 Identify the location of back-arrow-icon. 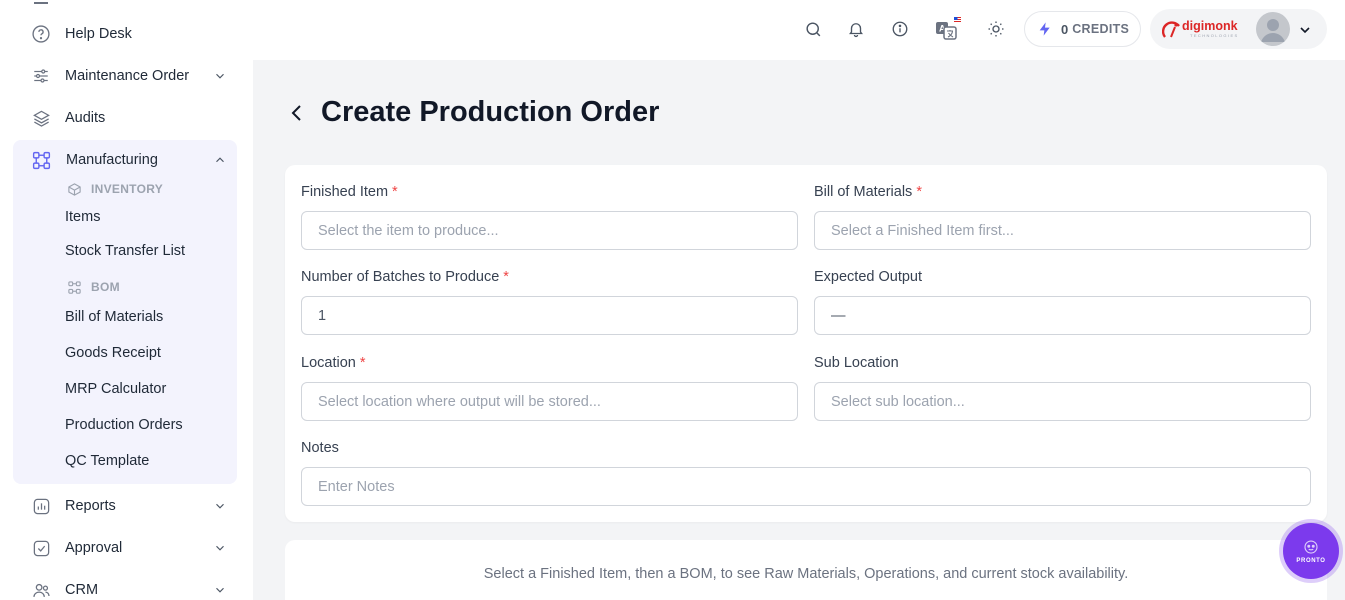
(297, 113).